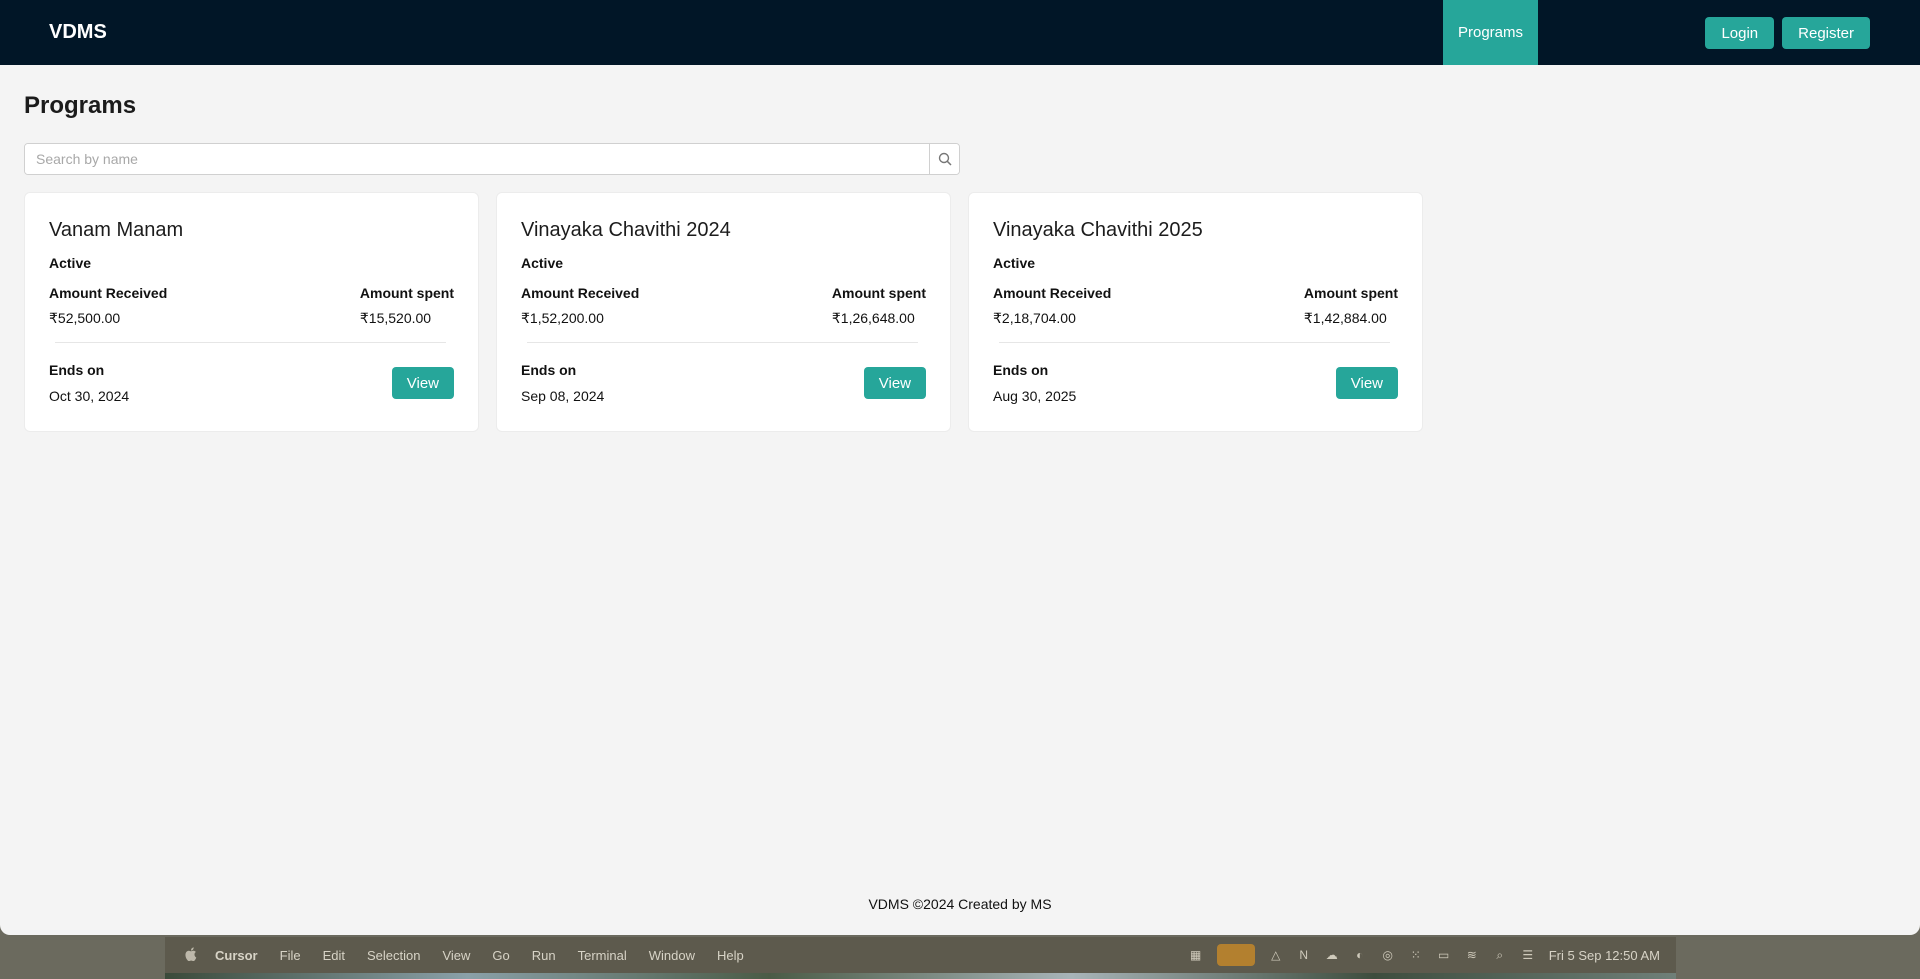 Image resolution: width=1920 pixels, height=979 pixels. Describe the element at coordinates (1276, 955) in the screenshot. I see `triangle-icon: △` at that location.